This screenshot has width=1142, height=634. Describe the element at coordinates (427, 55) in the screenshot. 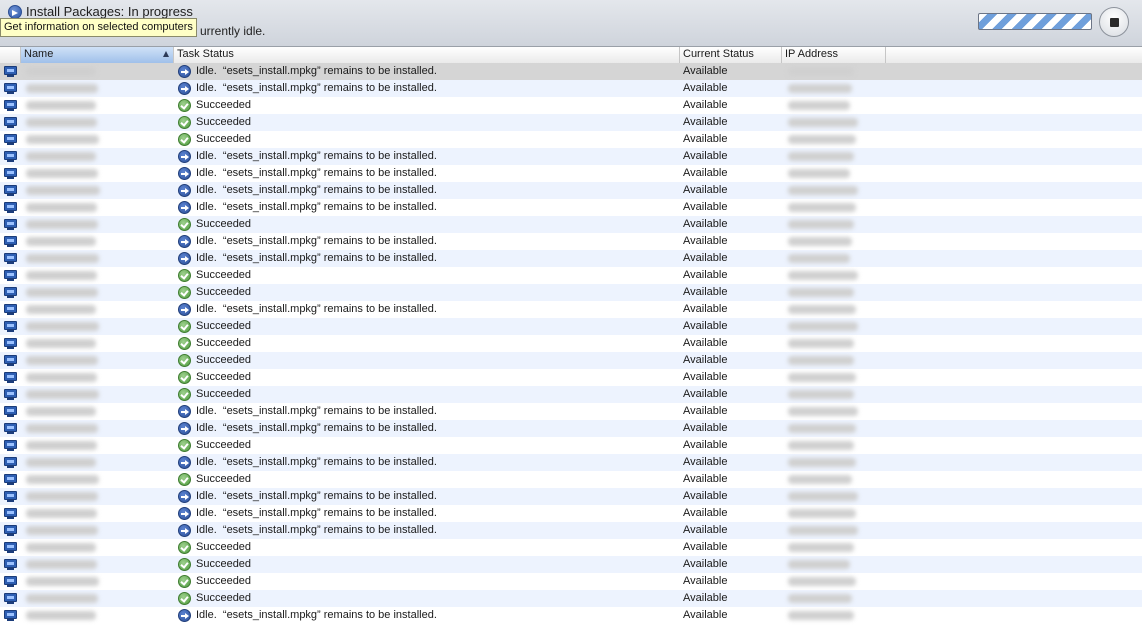

I see `column-header-task-status: Task Status` at that location.